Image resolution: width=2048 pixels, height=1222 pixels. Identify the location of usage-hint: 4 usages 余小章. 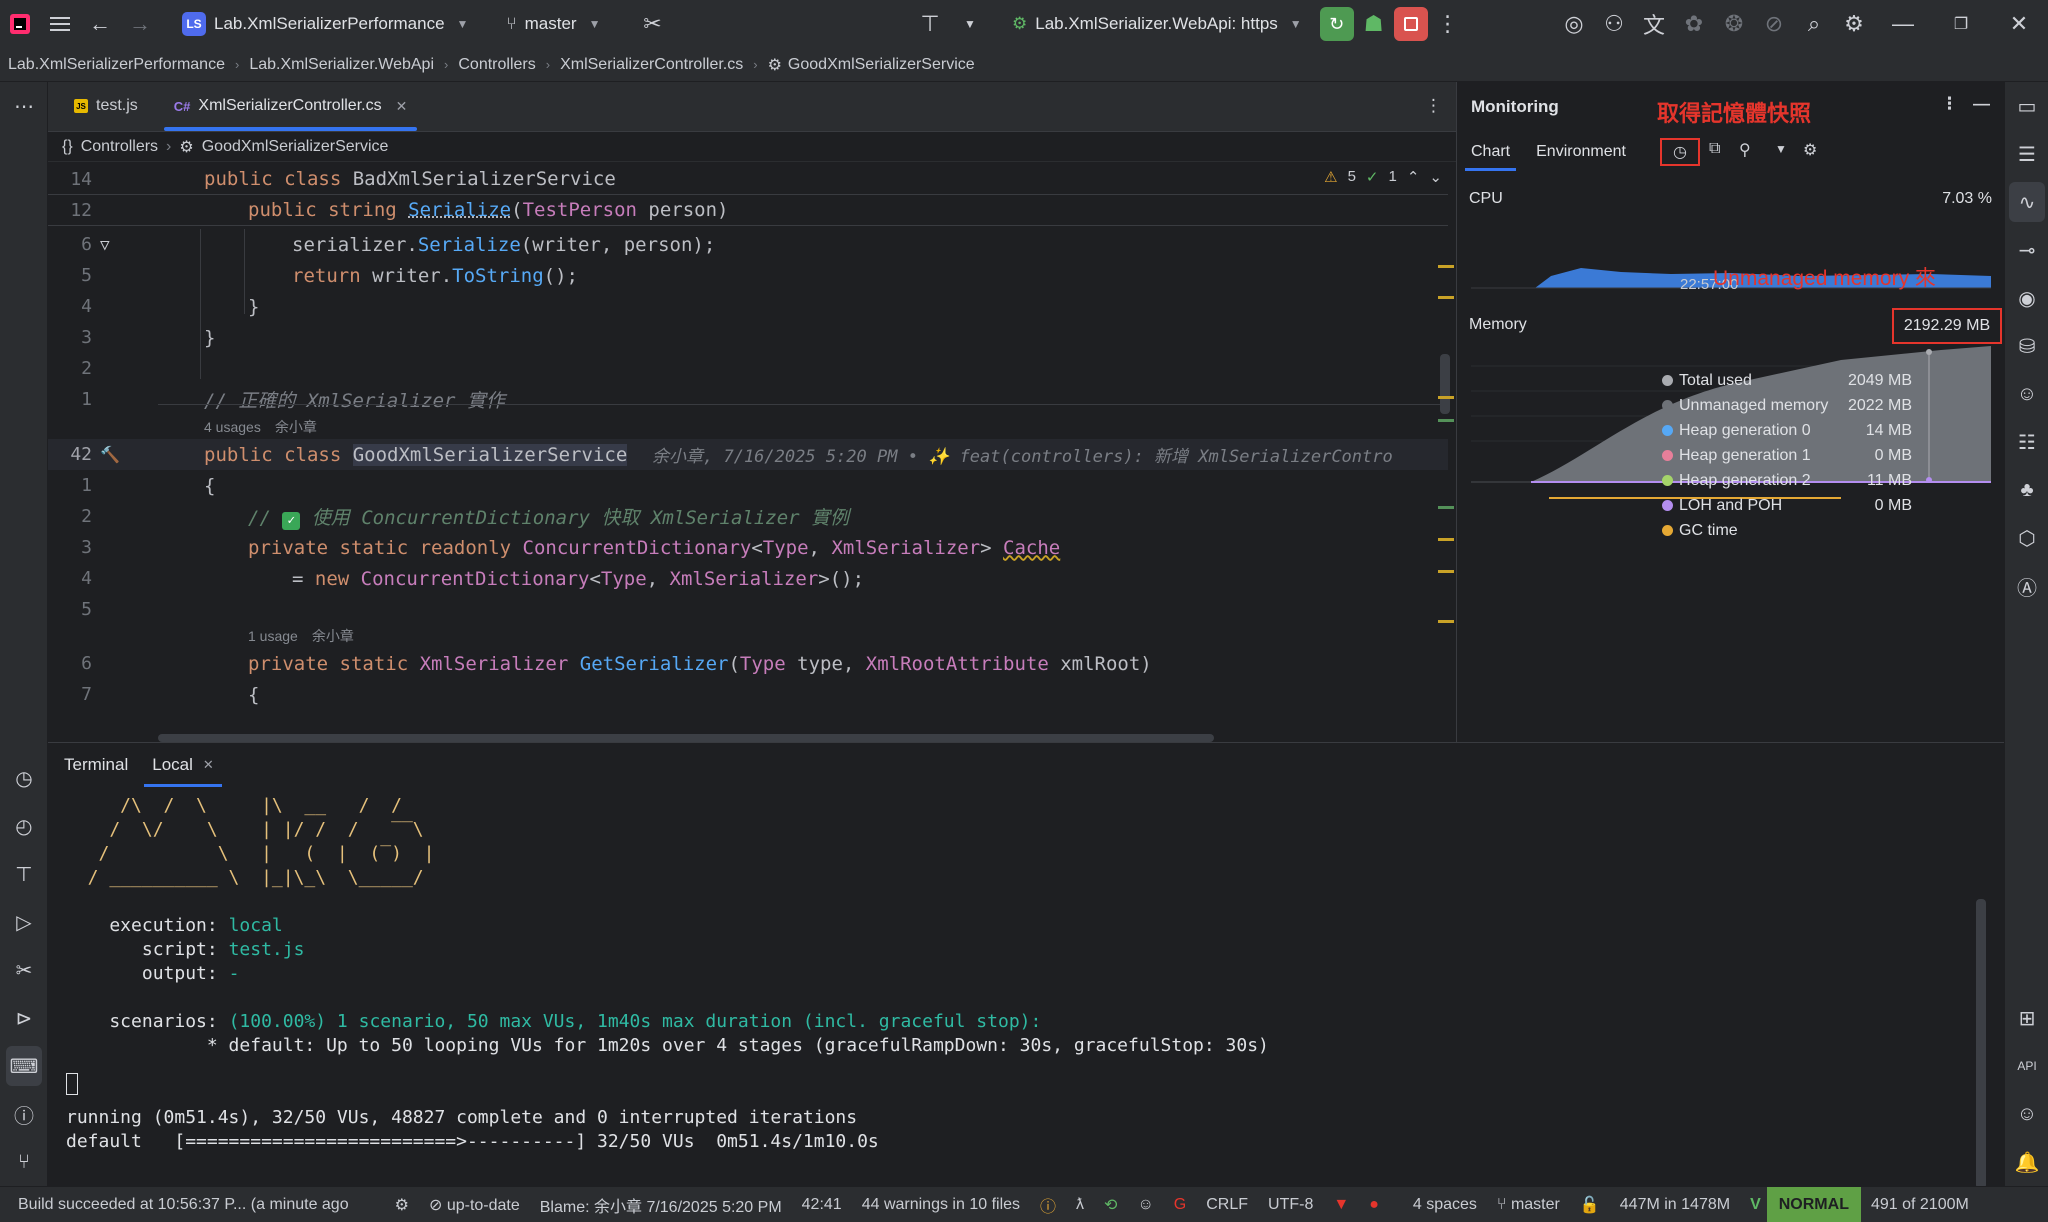
(260, 427).